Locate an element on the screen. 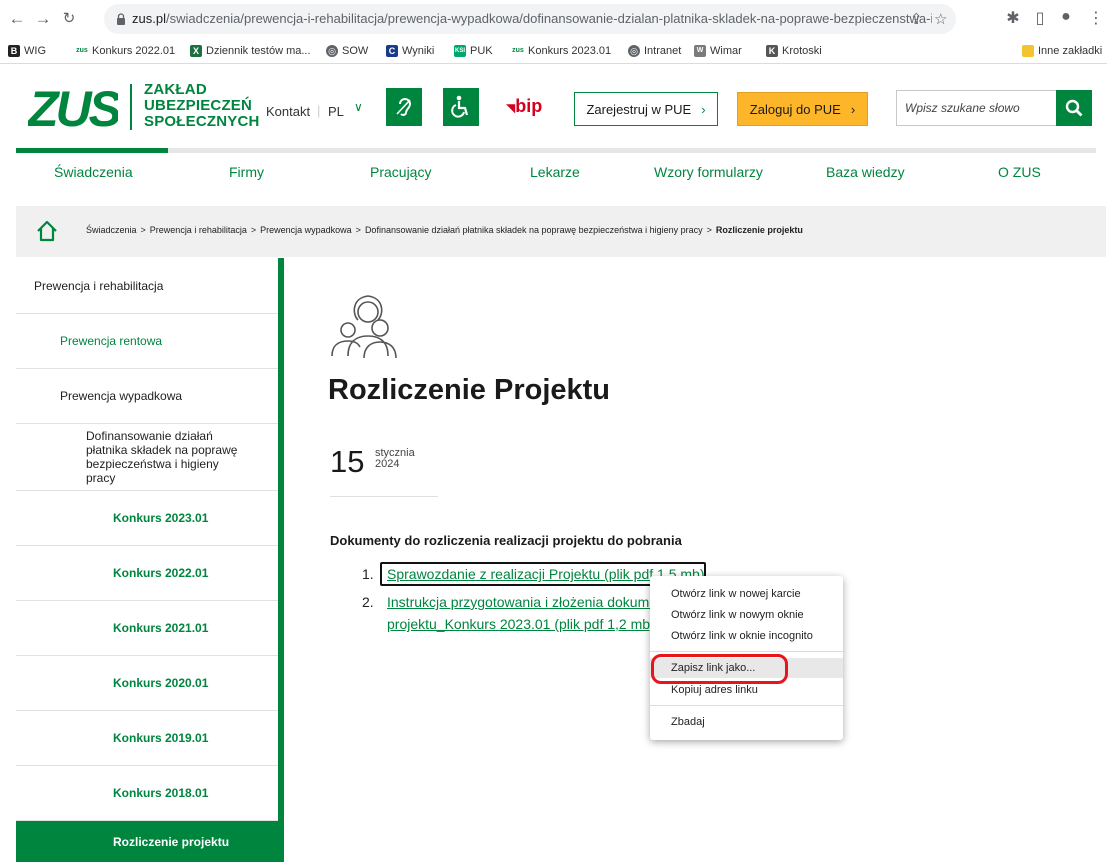 The image size is (1107, 862). bookmark-item: C Wyniki is located at coordinates (410, 51).